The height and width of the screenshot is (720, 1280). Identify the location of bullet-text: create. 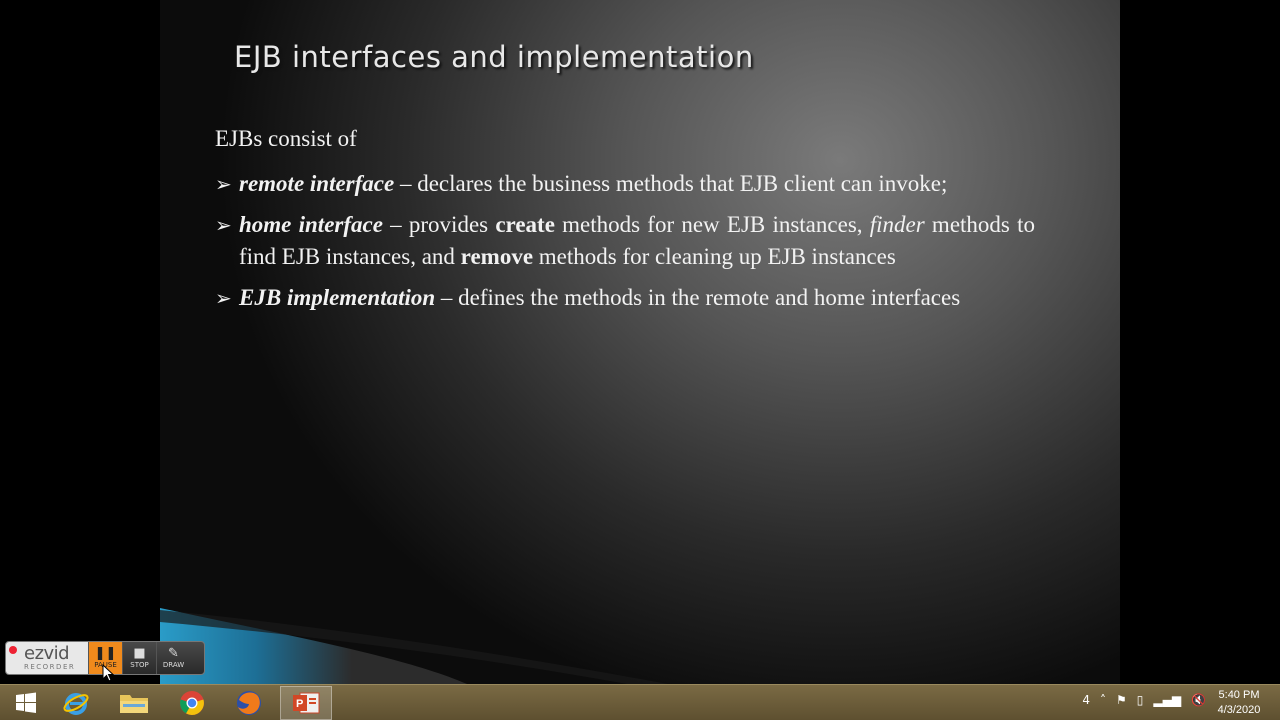
(525, 224).